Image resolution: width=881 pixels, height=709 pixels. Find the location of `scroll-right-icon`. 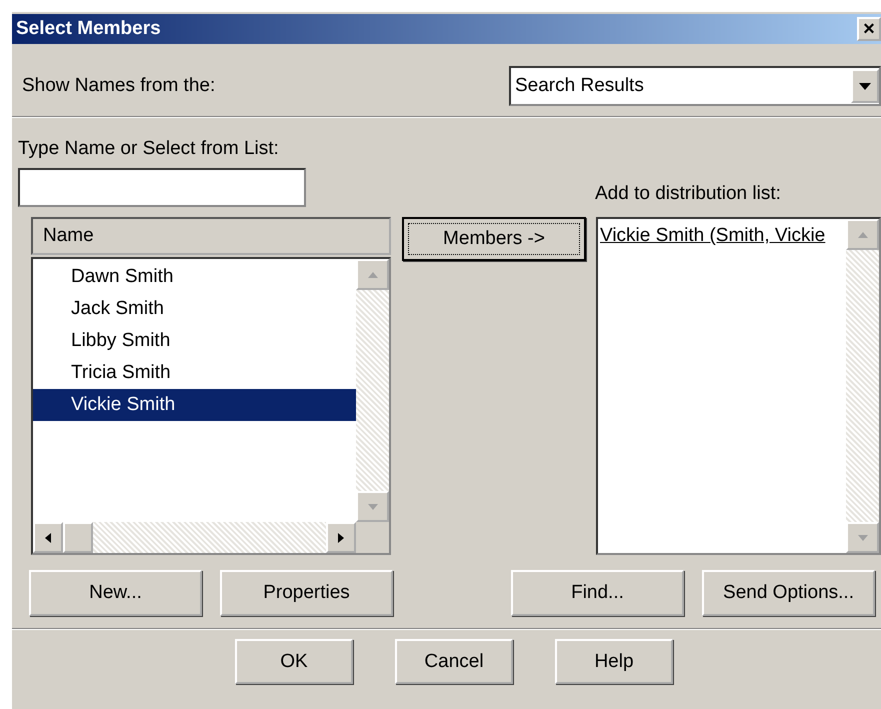

scroll-right-icon is located at coordinates (341, 537).